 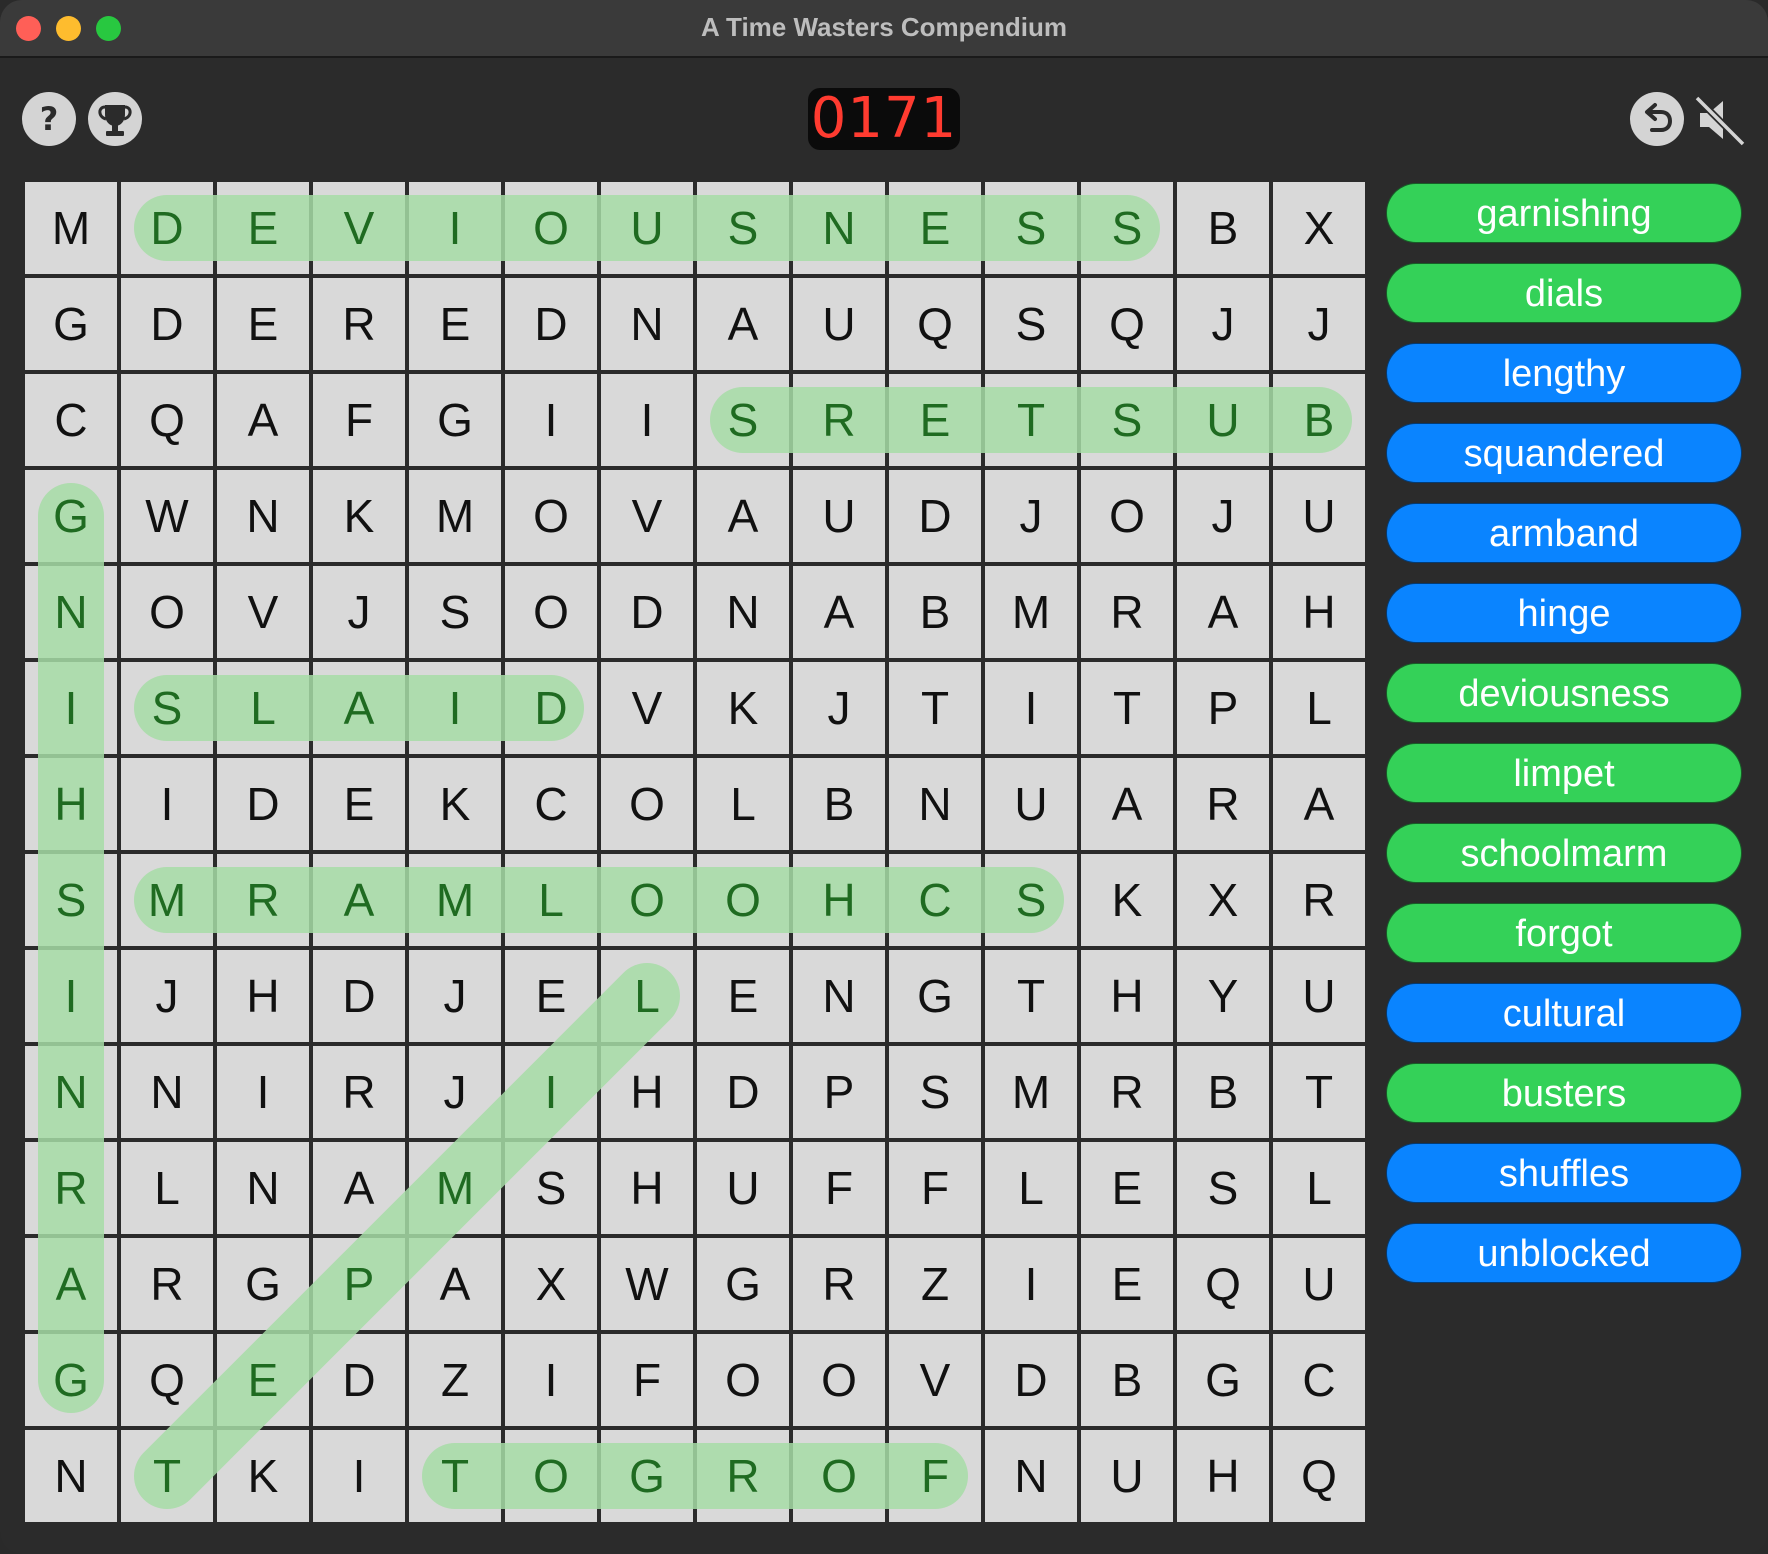 I want to click on mute-button, so click(x=1720, y=120).